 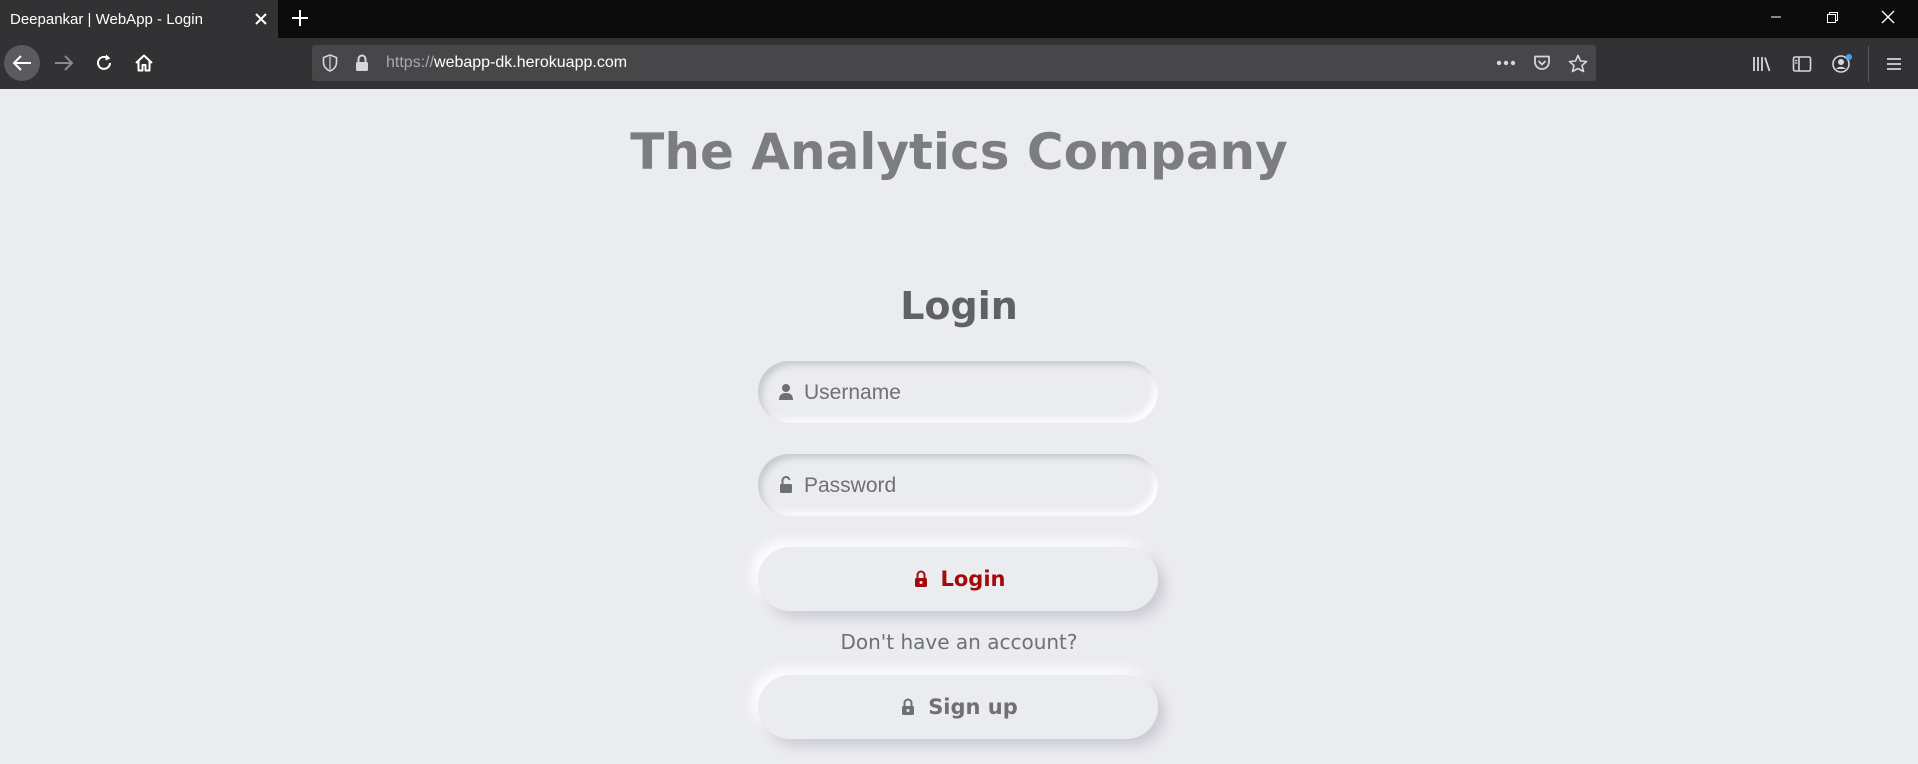 I want to click on url-text: https://webapp-dk.herokuapp.com, so click(x=506, y=63).